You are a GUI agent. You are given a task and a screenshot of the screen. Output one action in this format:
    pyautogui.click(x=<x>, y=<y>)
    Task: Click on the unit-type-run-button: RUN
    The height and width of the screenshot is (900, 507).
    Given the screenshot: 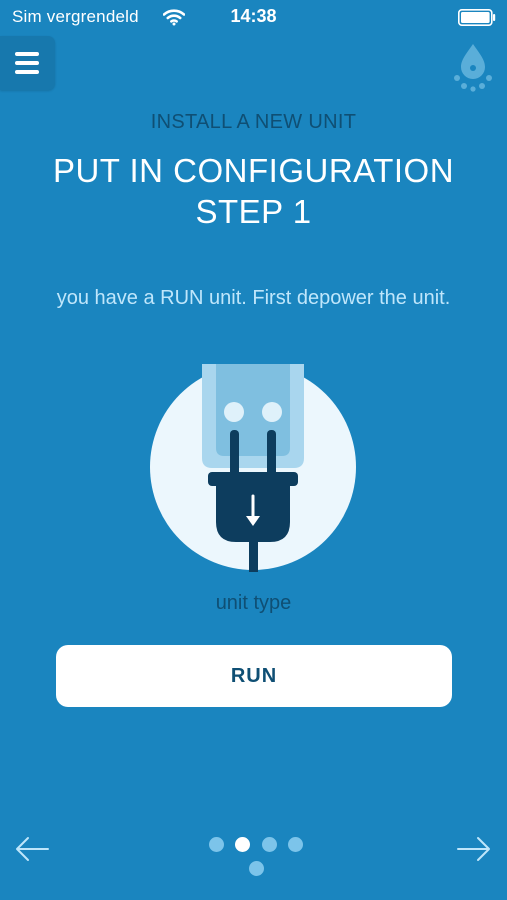 What is the action you would take?
    pyautogui.click(x=254, y=676)
    